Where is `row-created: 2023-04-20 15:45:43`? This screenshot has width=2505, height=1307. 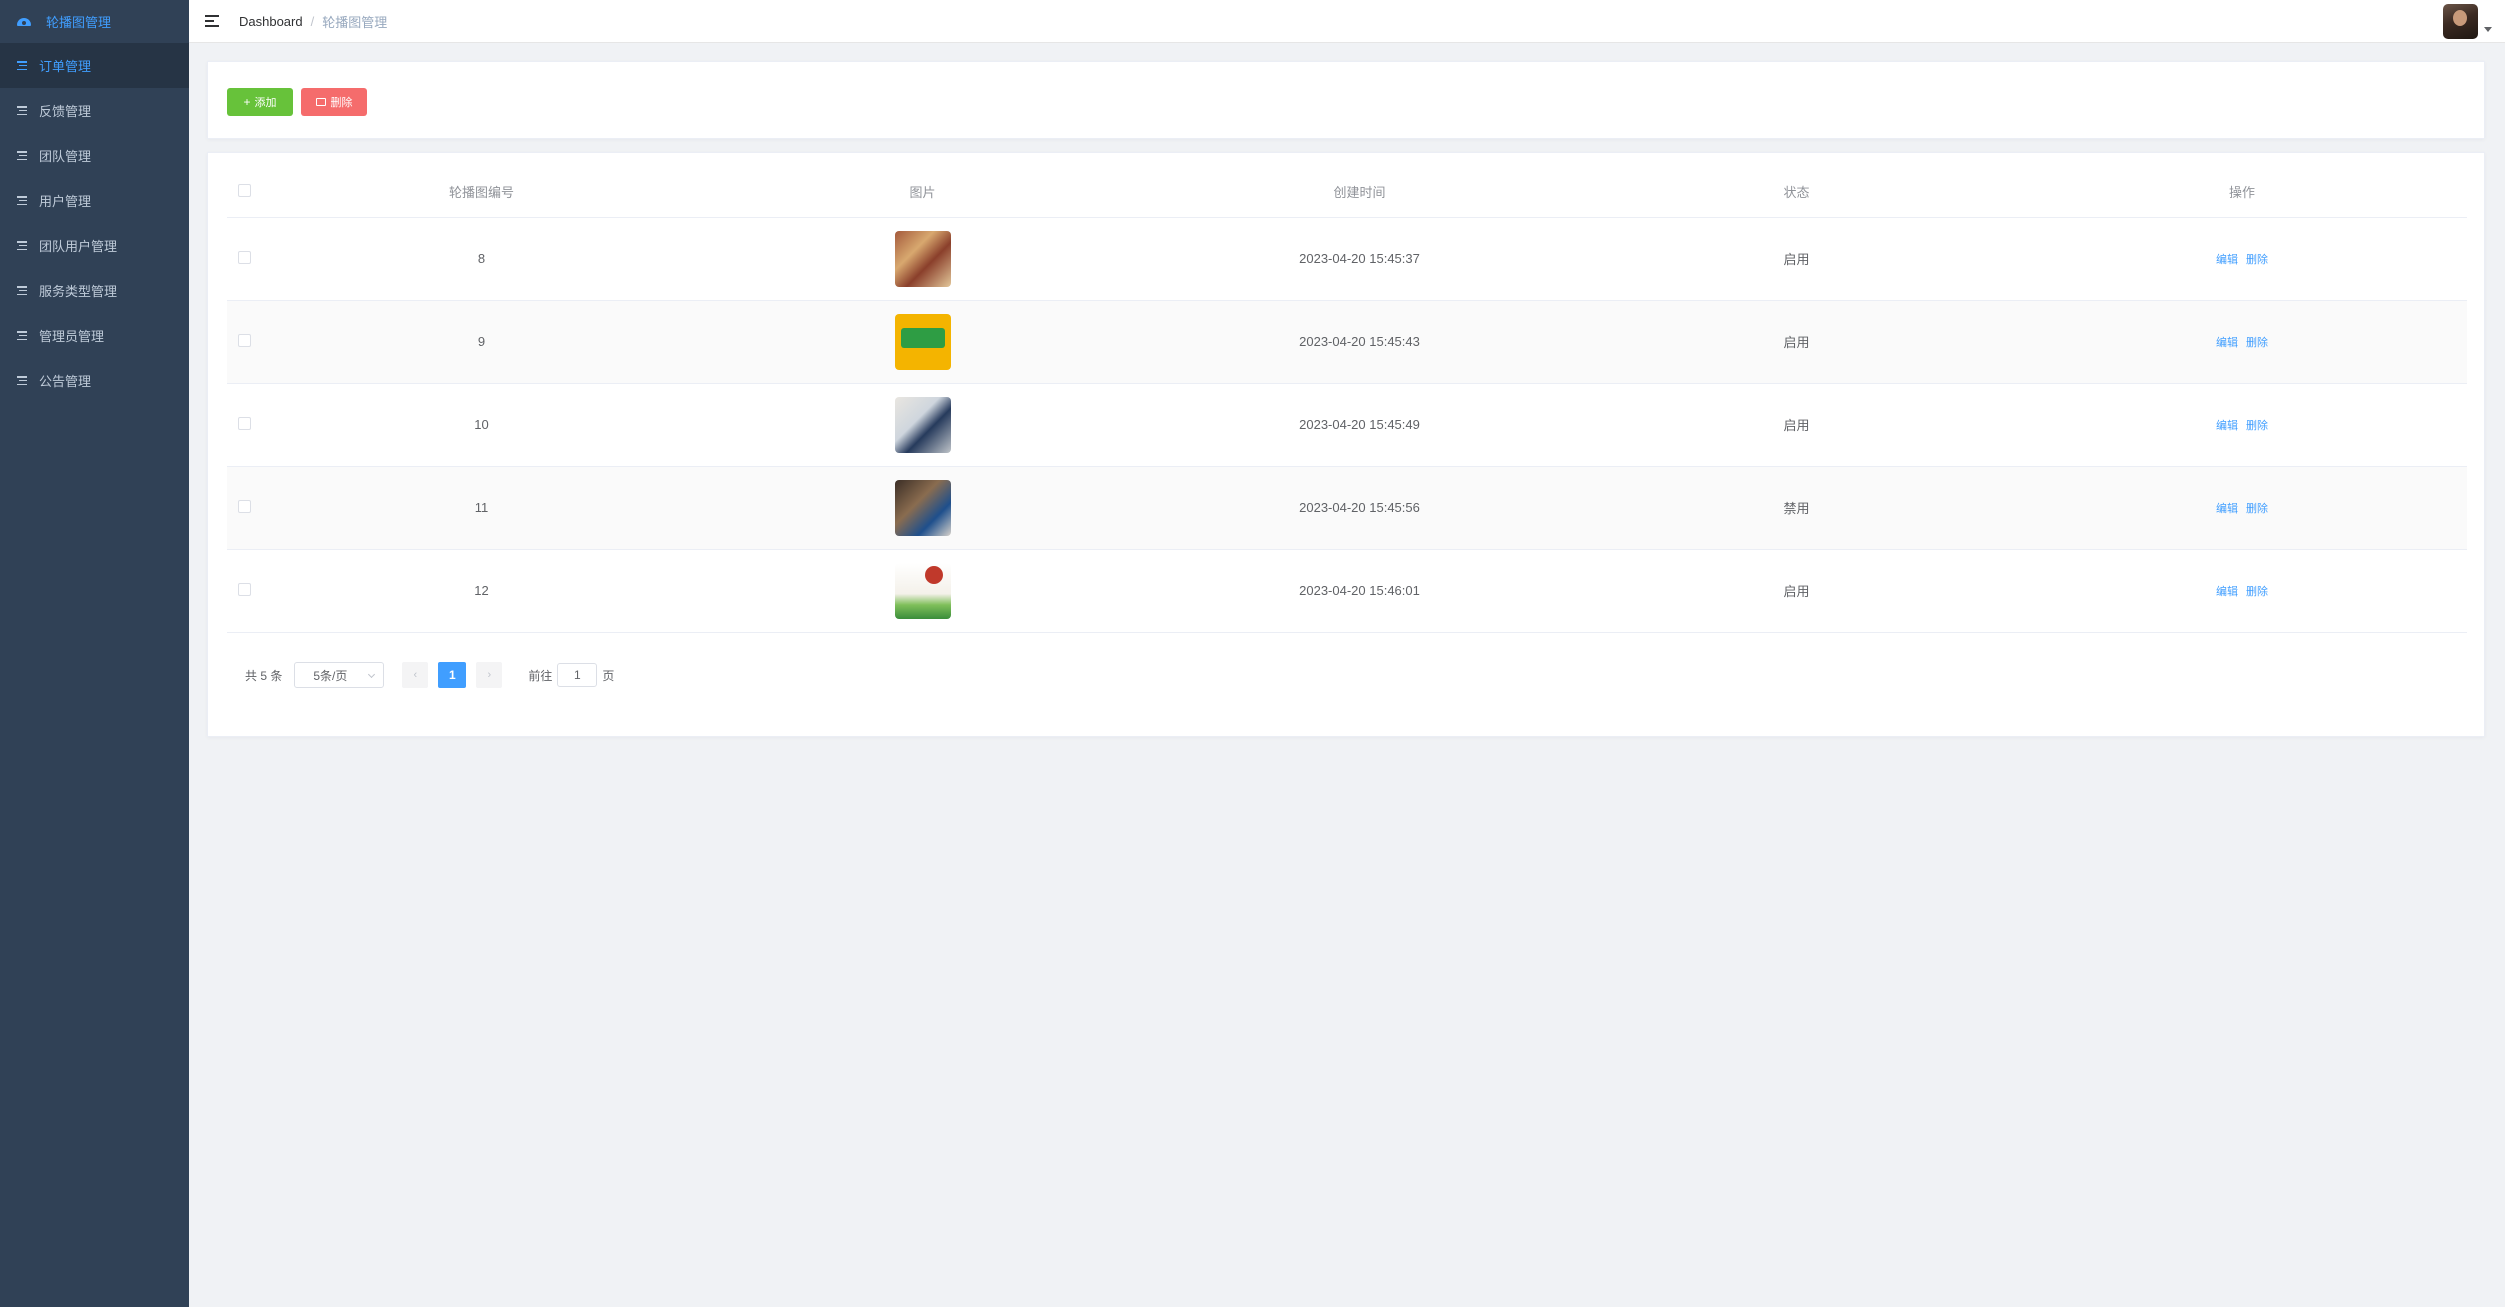
row-created: 2023-04-20 15:45:43 is located at coordinates (1359, 342).